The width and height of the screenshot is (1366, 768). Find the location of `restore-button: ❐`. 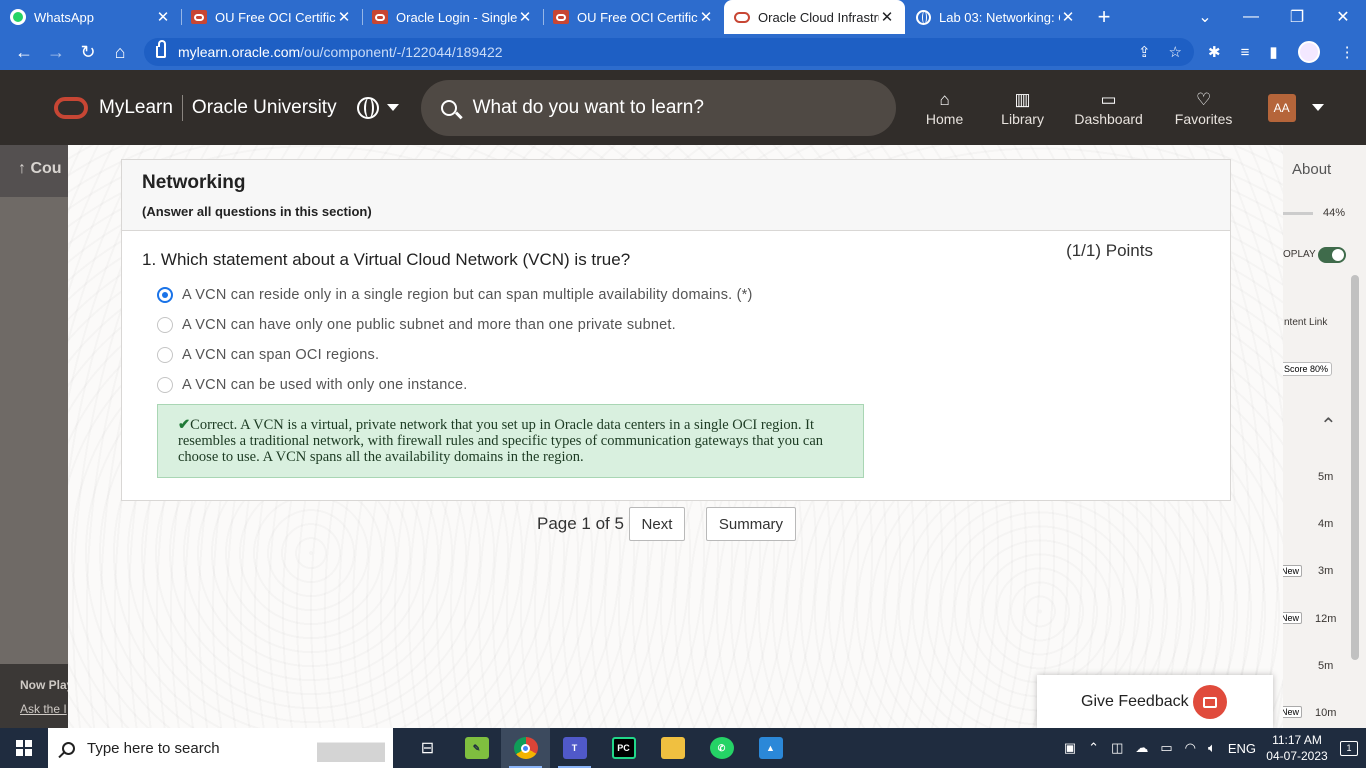

restore-button: ❐ is located at coordinates (1297, 17).